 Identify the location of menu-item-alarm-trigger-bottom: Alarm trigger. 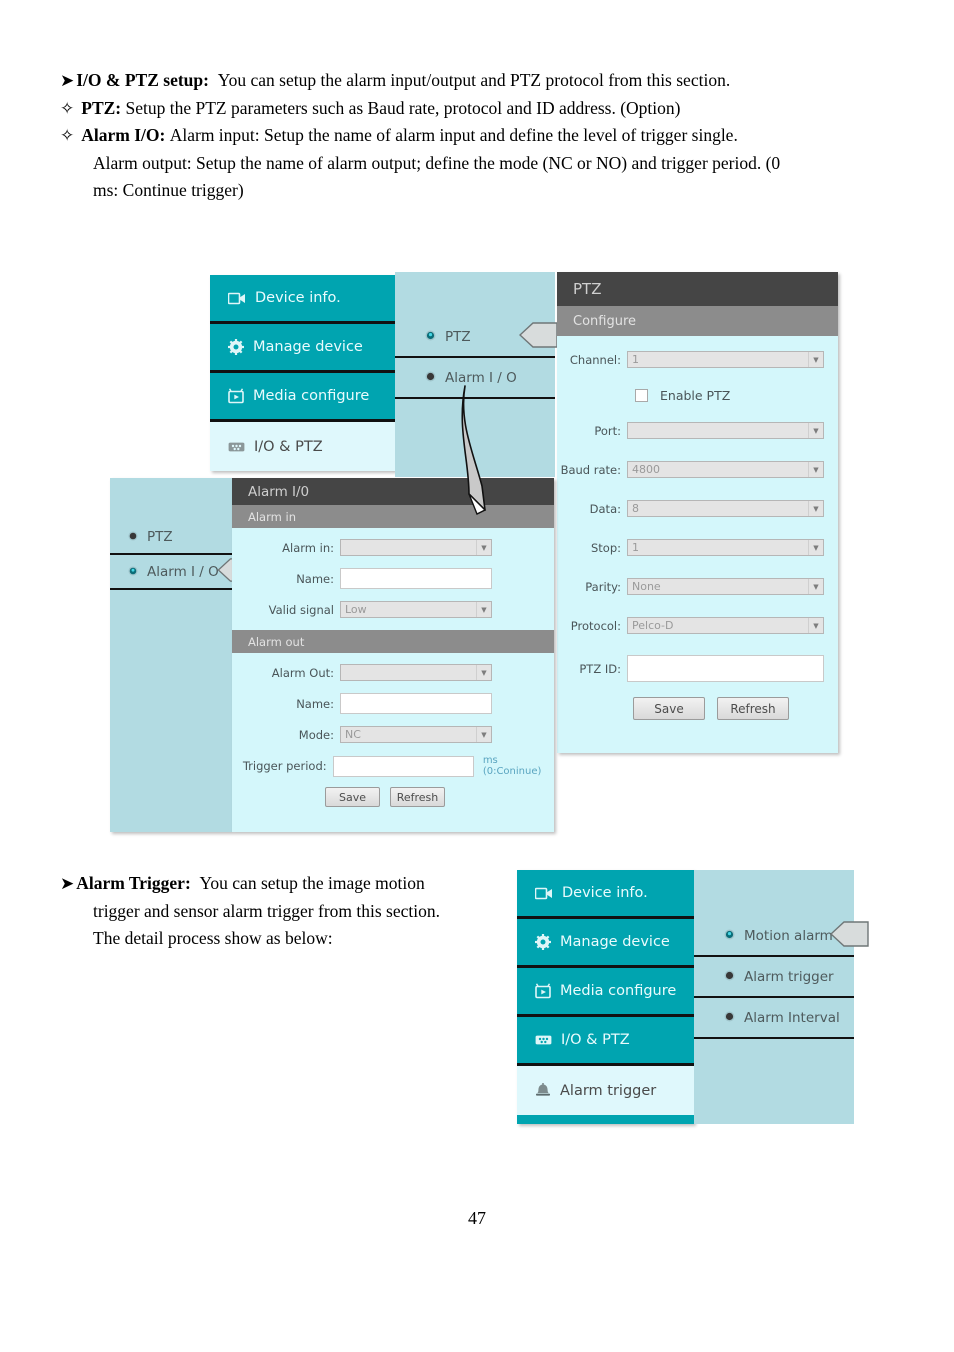
(605, 1090).